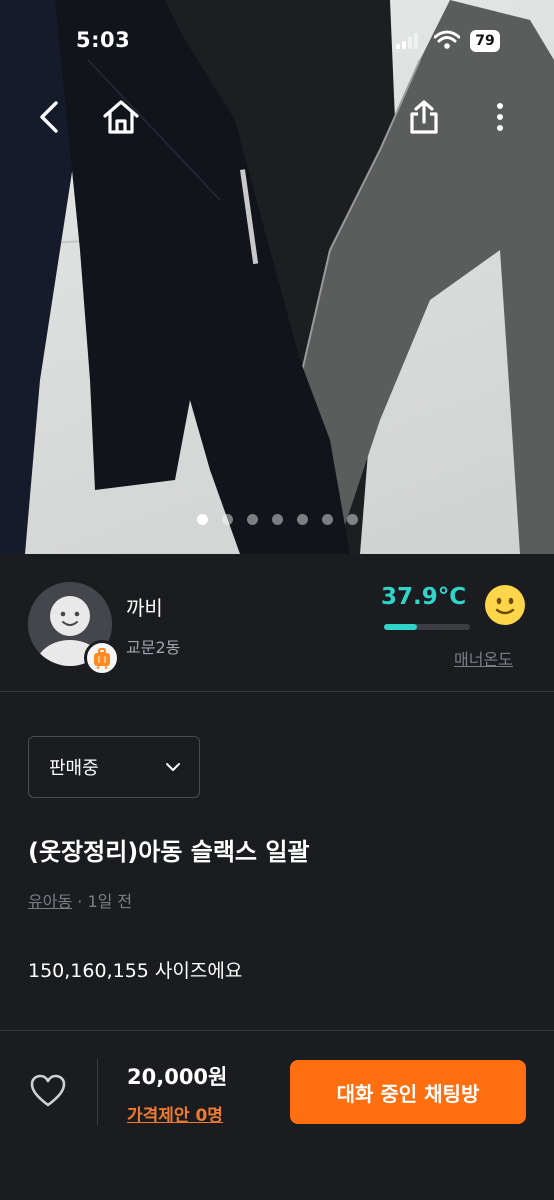 This screenshot has width=554, height=1200. I want to click on bottom-action-bar: 20,000원 가격제안 0명 대화 중인 채팅방, so click(277, 1115).